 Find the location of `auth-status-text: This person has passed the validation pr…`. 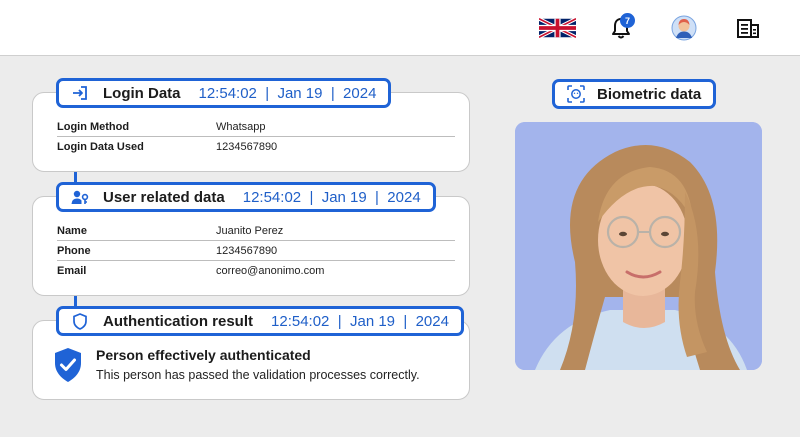

auth-status-text: This person has passed the validation pr… is located at coordinates (258, 375).